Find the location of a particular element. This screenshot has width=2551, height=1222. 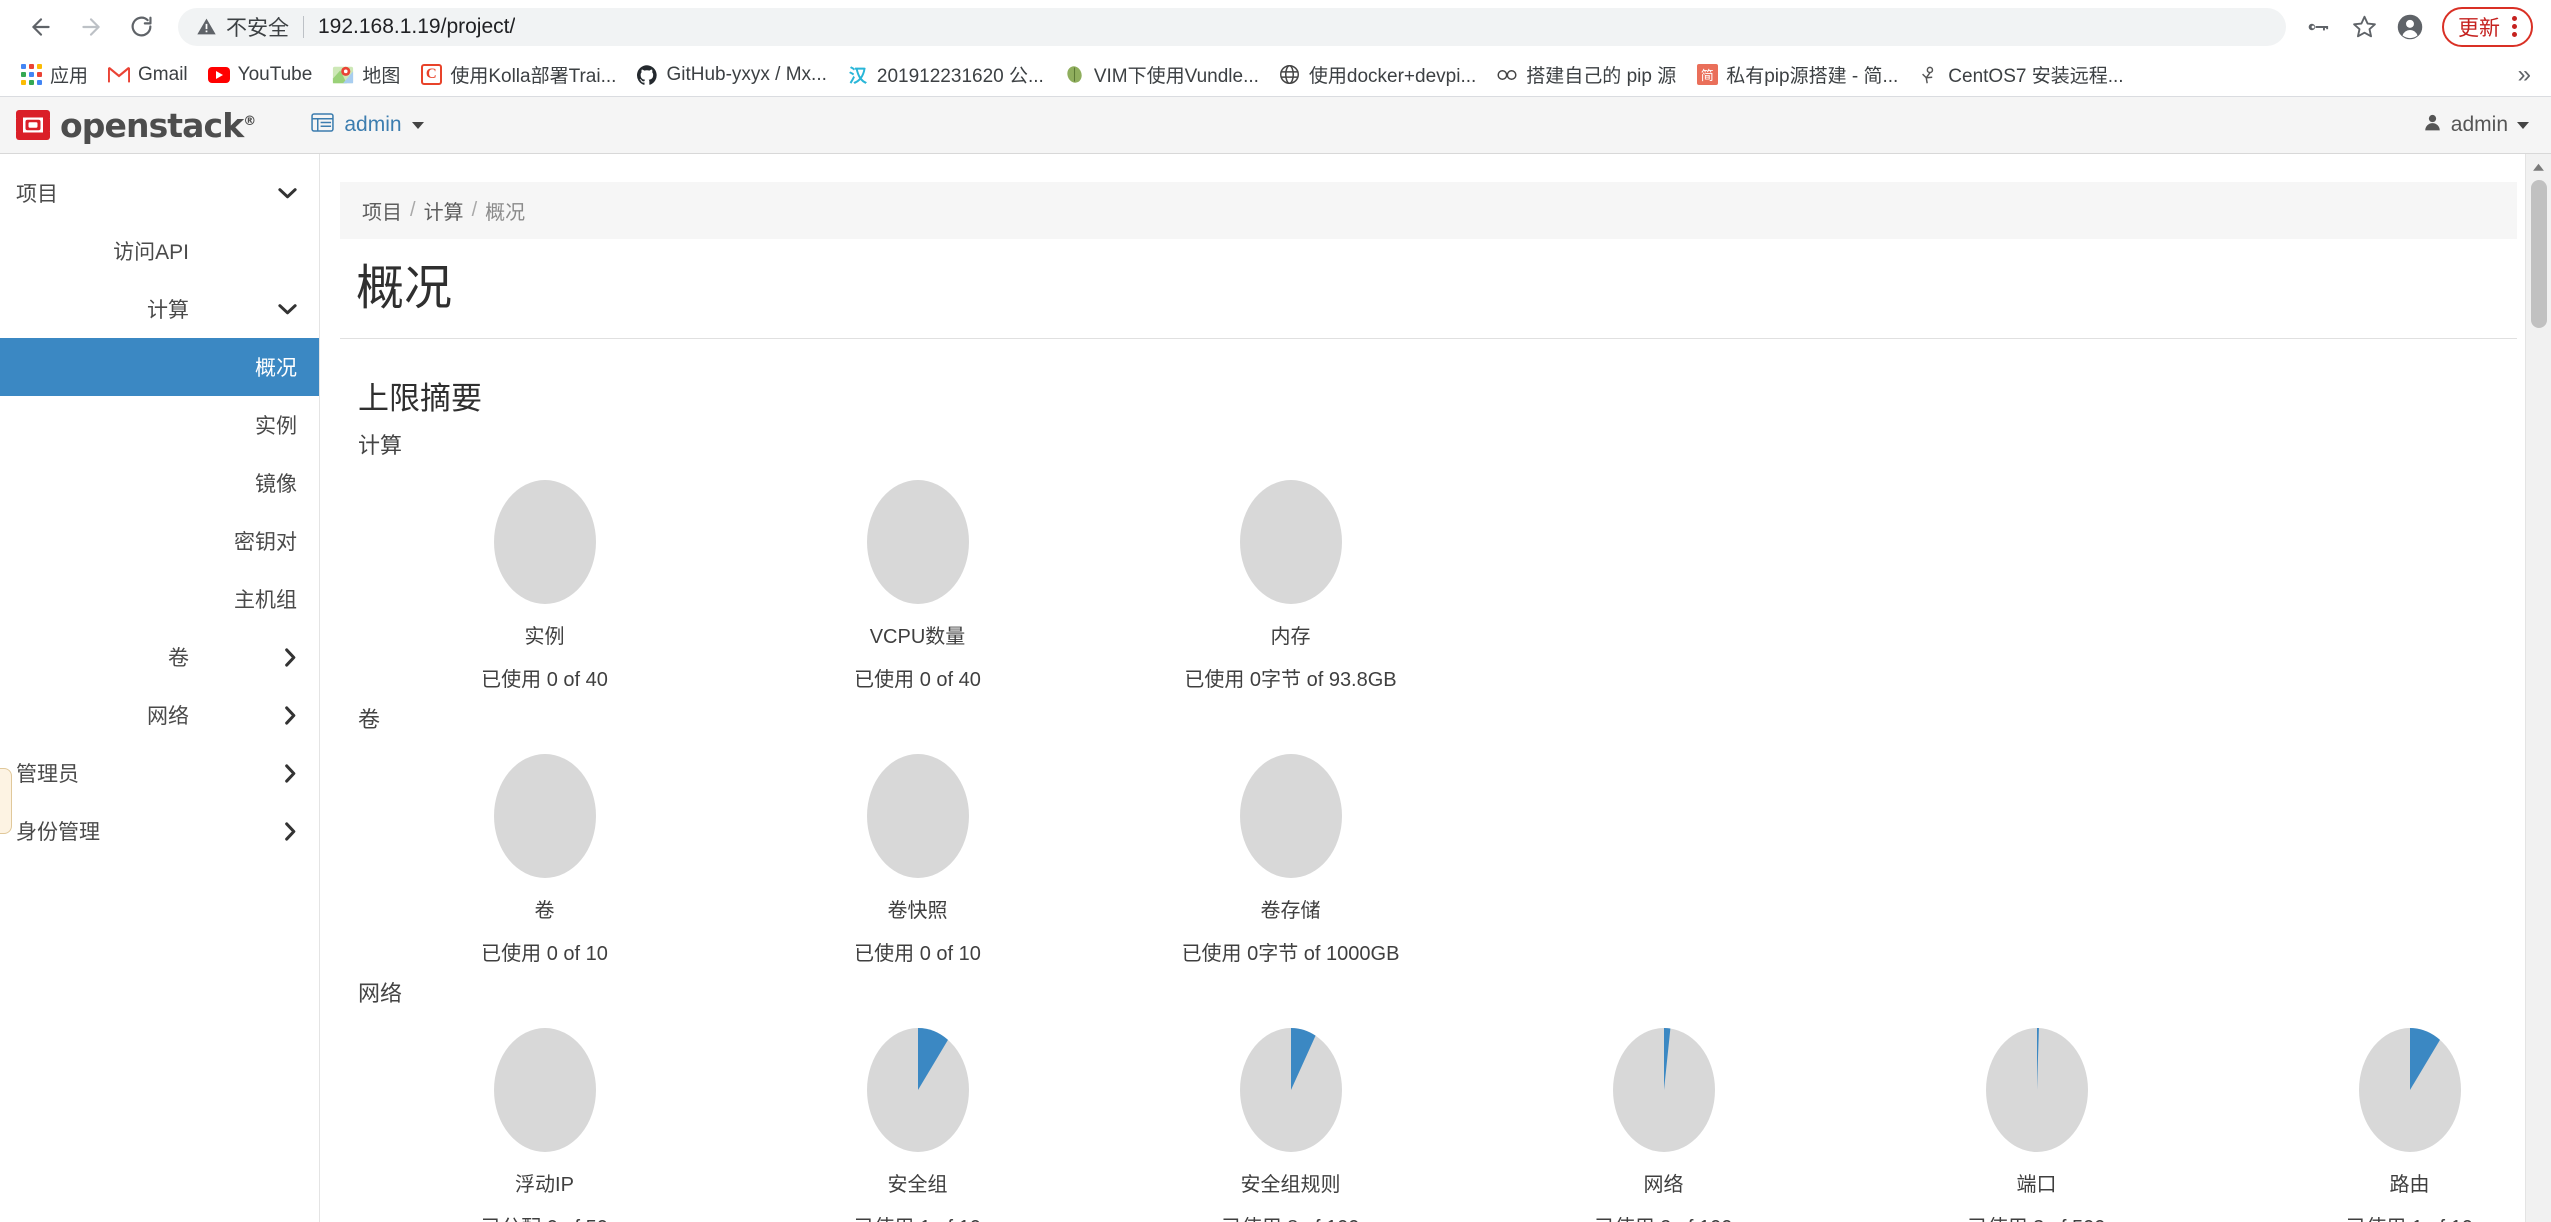

sidebar-item-admin: 管理员 is located at coordinates (159, 773).